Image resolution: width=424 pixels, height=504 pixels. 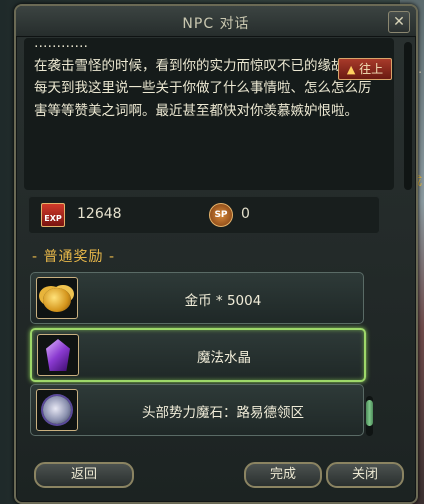 I want to click on background-side-mark: ., so click(x=420, y=69).